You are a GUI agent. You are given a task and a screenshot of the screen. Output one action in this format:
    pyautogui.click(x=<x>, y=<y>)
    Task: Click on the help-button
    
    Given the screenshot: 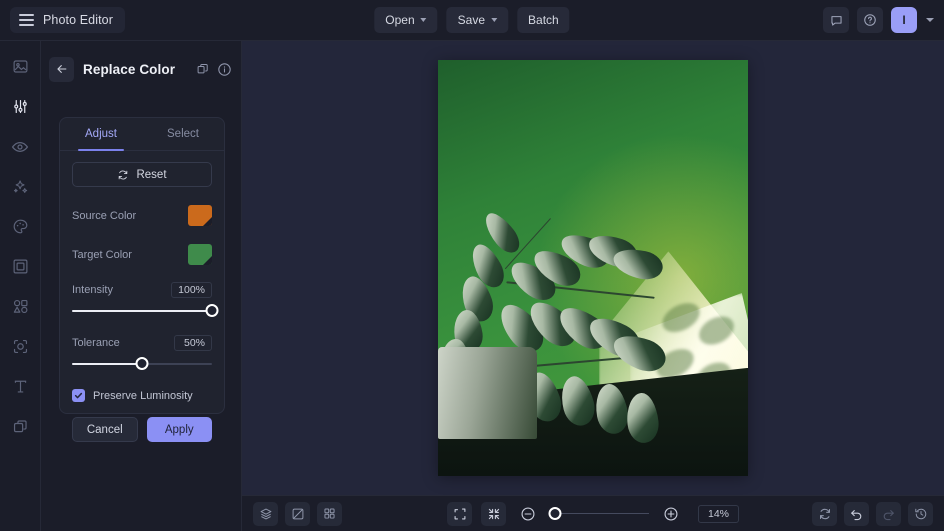 What is the action you would take?
    pyautogui.click(x=870, y=20)
    